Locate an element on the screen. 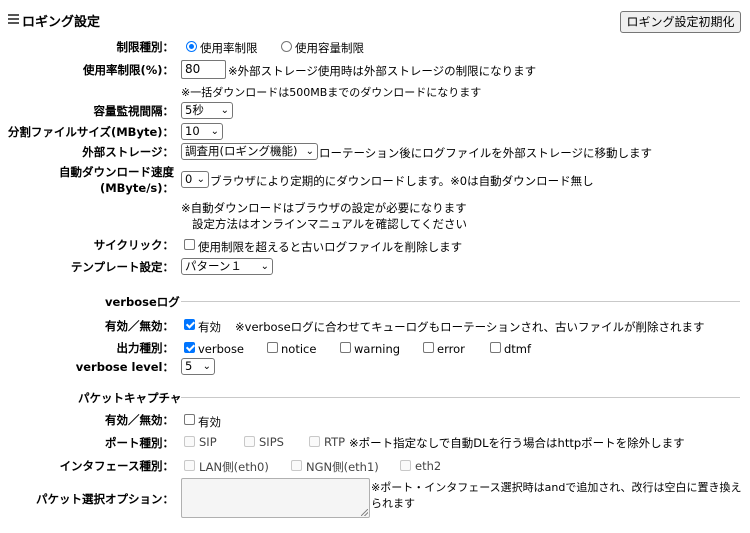 The width and height of the screenshot is (750, 533). usage-rate-note: ※外部ストレージ使用時は外部ストレージの制限になります is located at coordinates (382, 71).